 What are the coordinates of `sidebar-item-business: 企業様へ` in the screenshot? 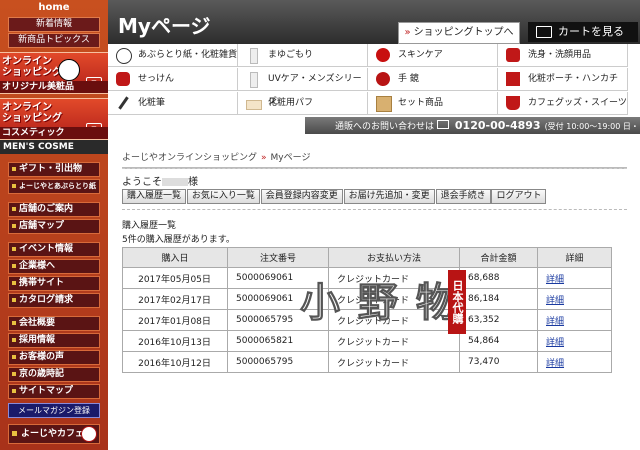 It's located at (54, 266).